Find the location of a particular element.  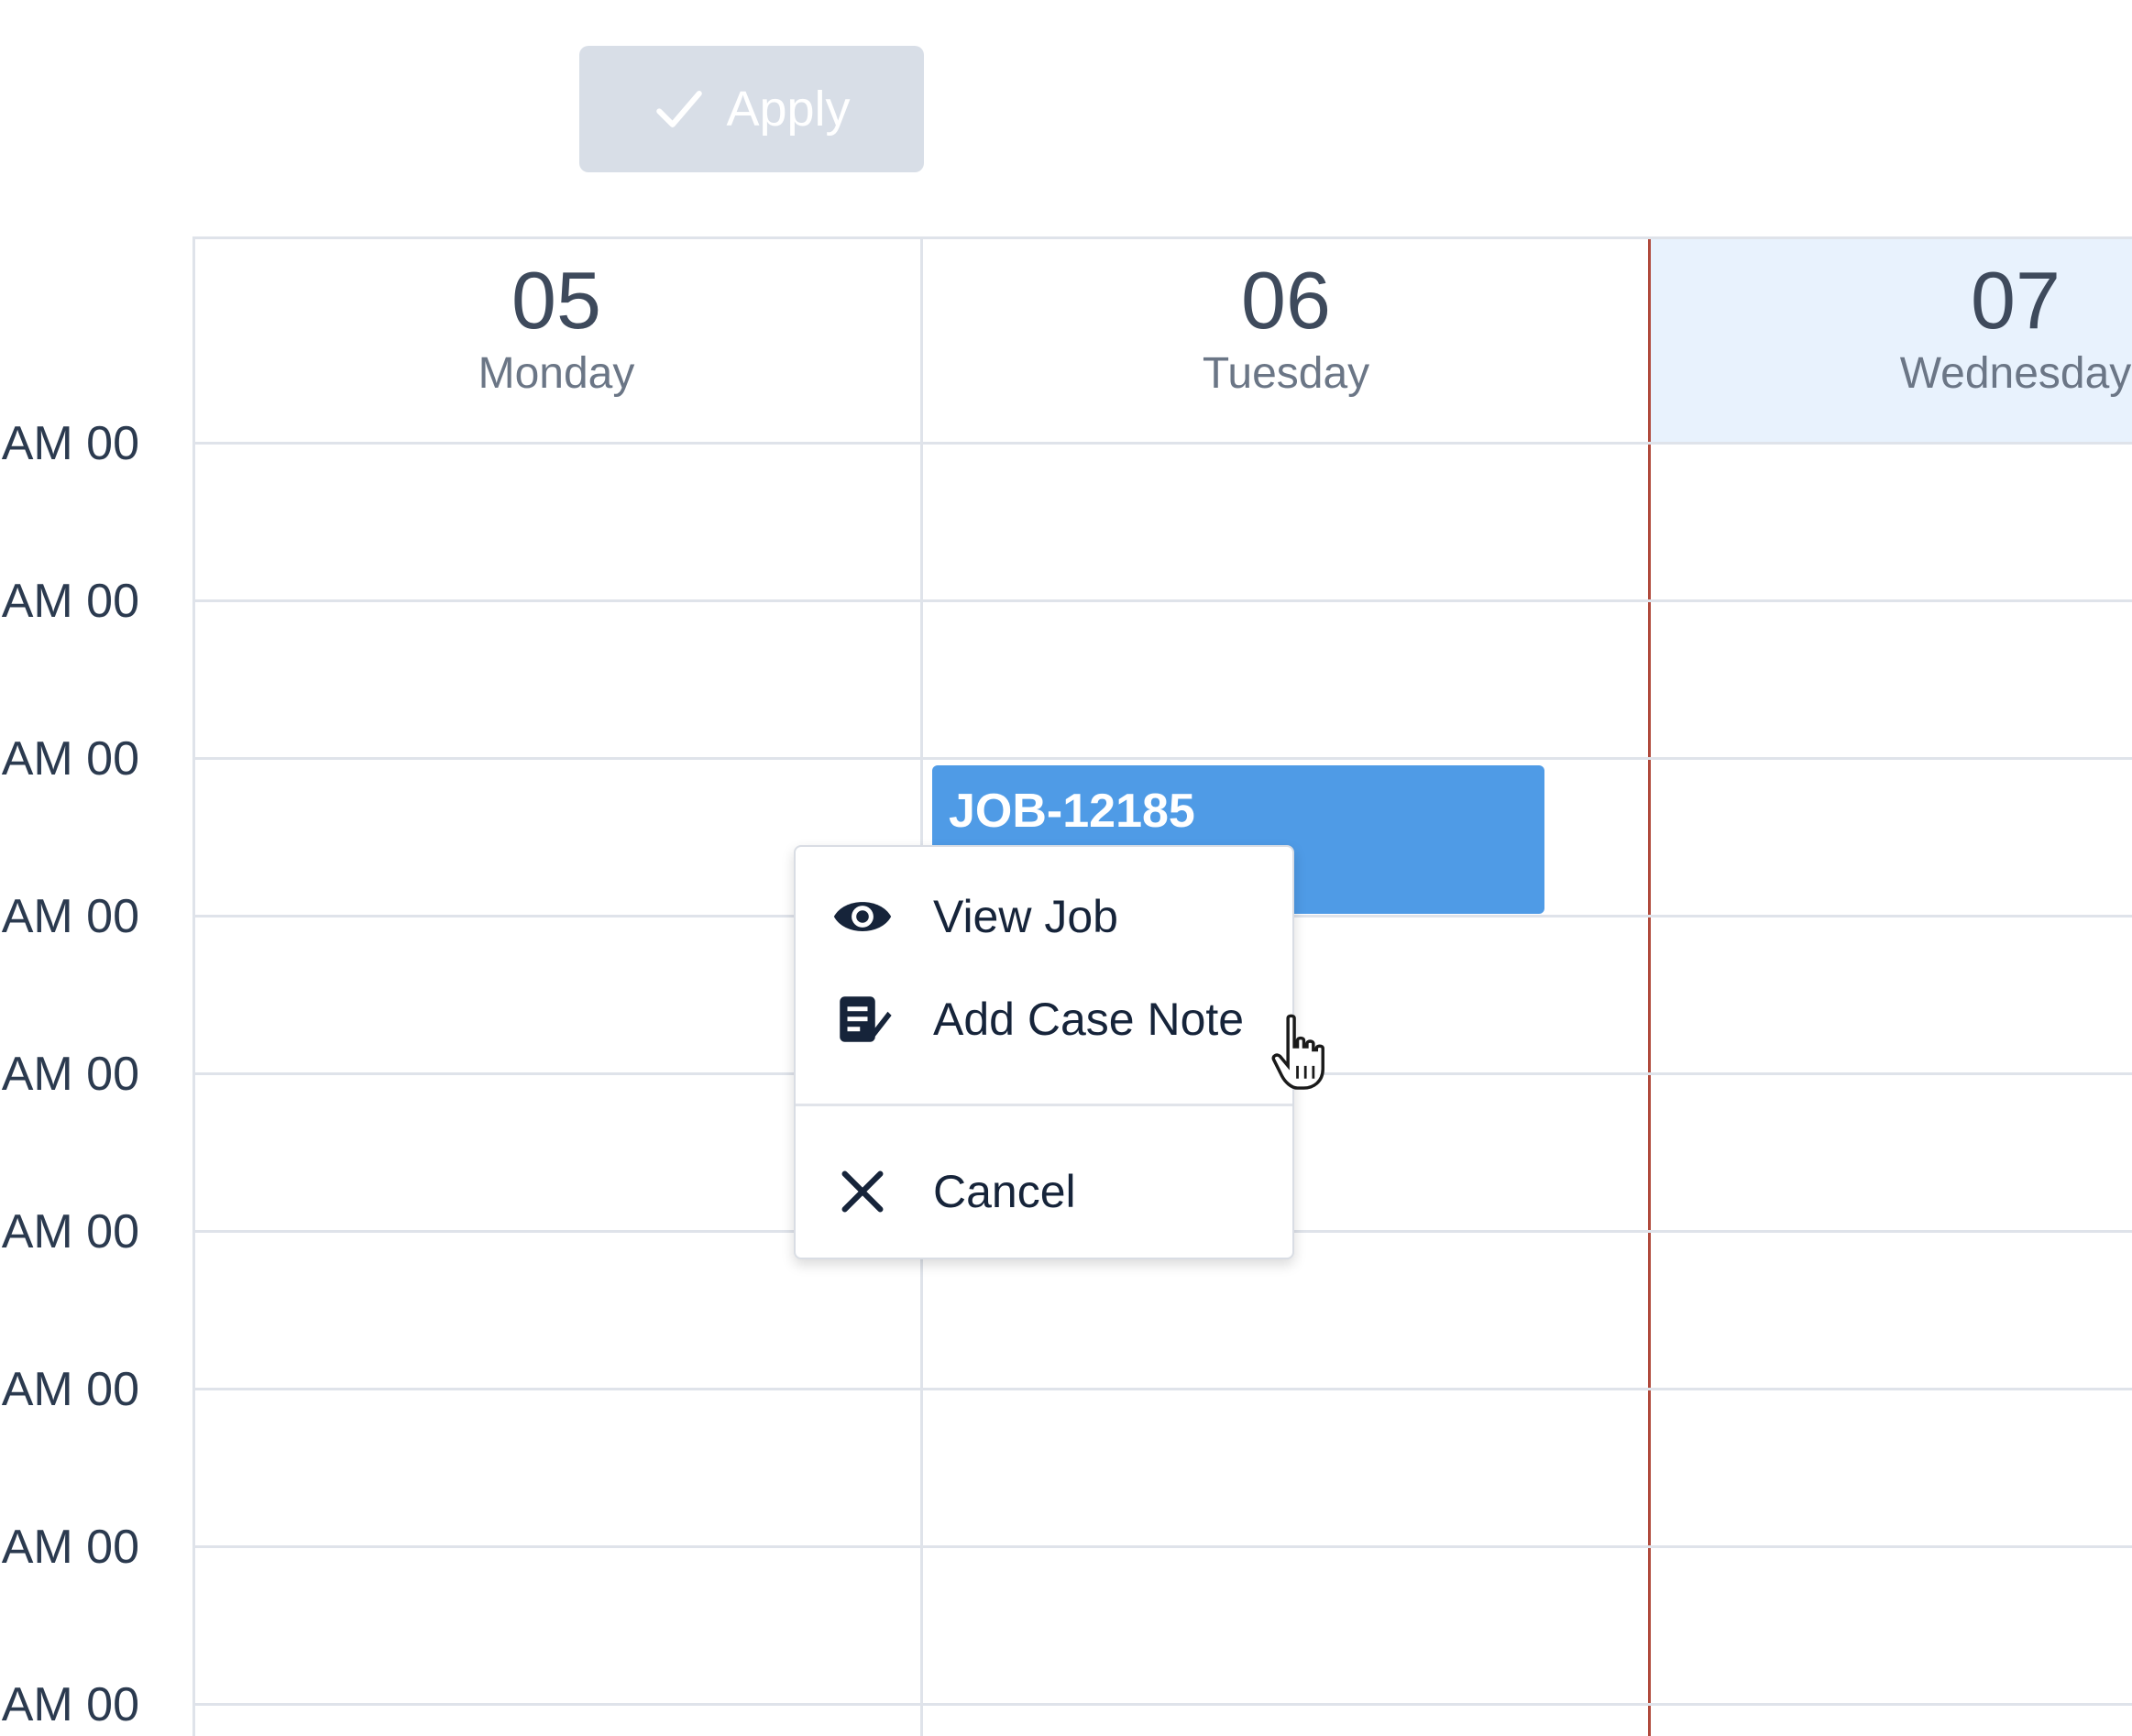

menu-item-view-job: View Job is located at coordinates (1044, 917).